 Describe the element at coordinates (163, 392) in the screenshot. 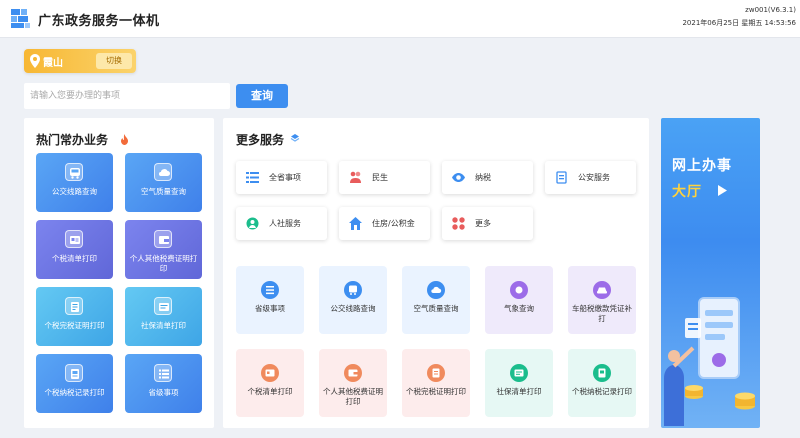

I see `hot-item-label: 省级事项` at that location.